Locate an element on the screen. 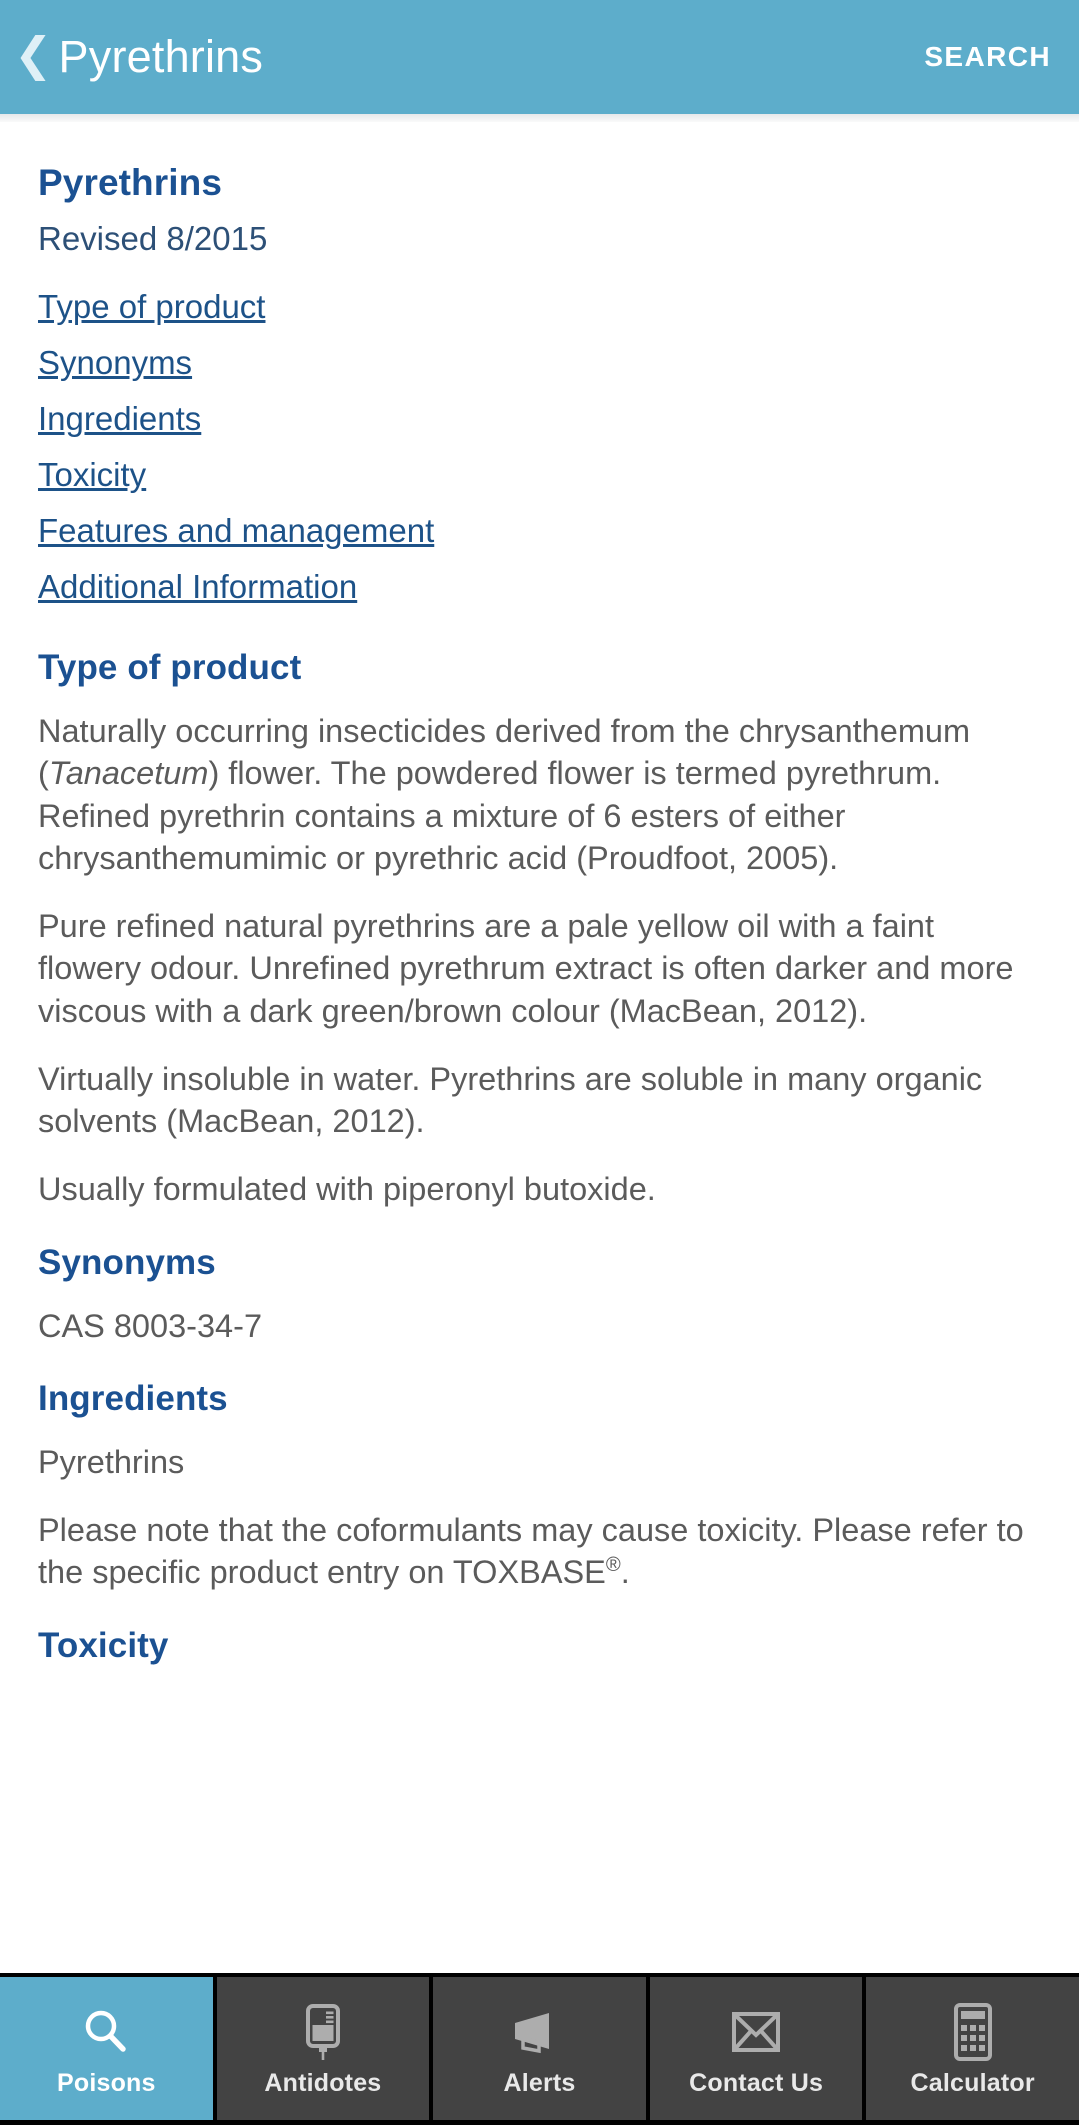 Image resolution: width=1079 pixels, height=2125 pixels. tab-label-antidotes: Antidotes is located at coordinates (323, 2083).